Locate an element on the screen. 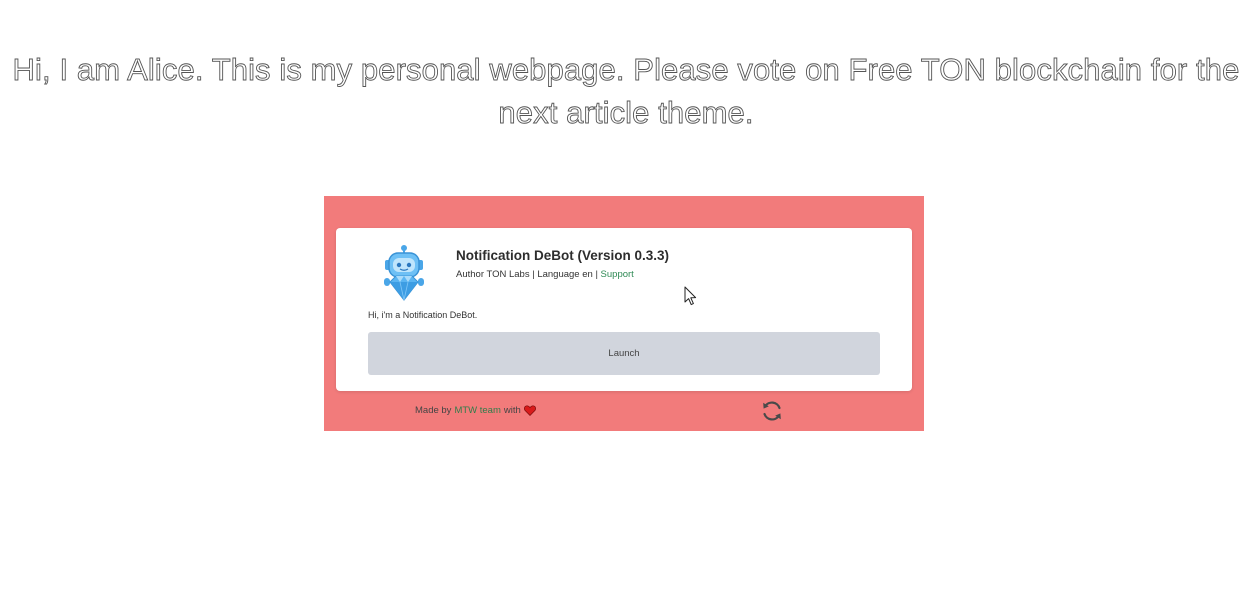 This screenshot has width=1252, height=592. mtw-team-link: MTW team is located at coordinates (477, 410).